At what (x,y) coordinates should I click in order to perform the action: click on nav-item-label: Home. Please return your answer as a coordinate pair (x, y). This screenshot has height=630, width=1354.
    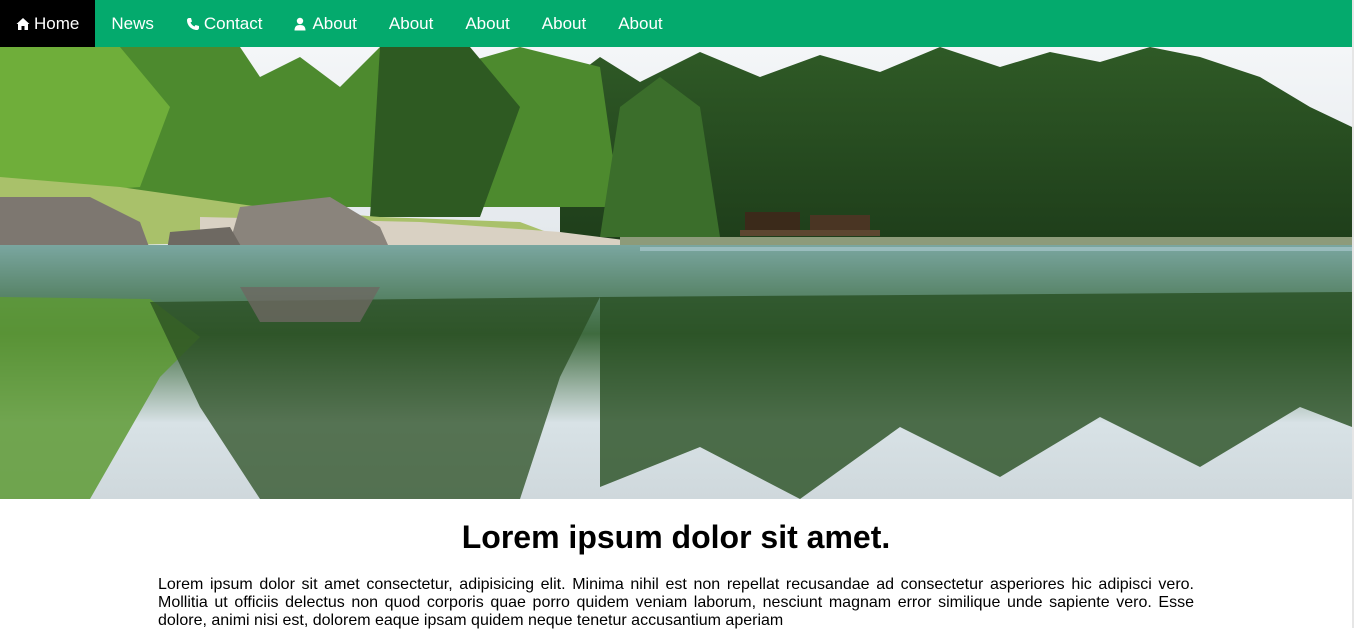
    Looking at the image, I should click on (57, 23).